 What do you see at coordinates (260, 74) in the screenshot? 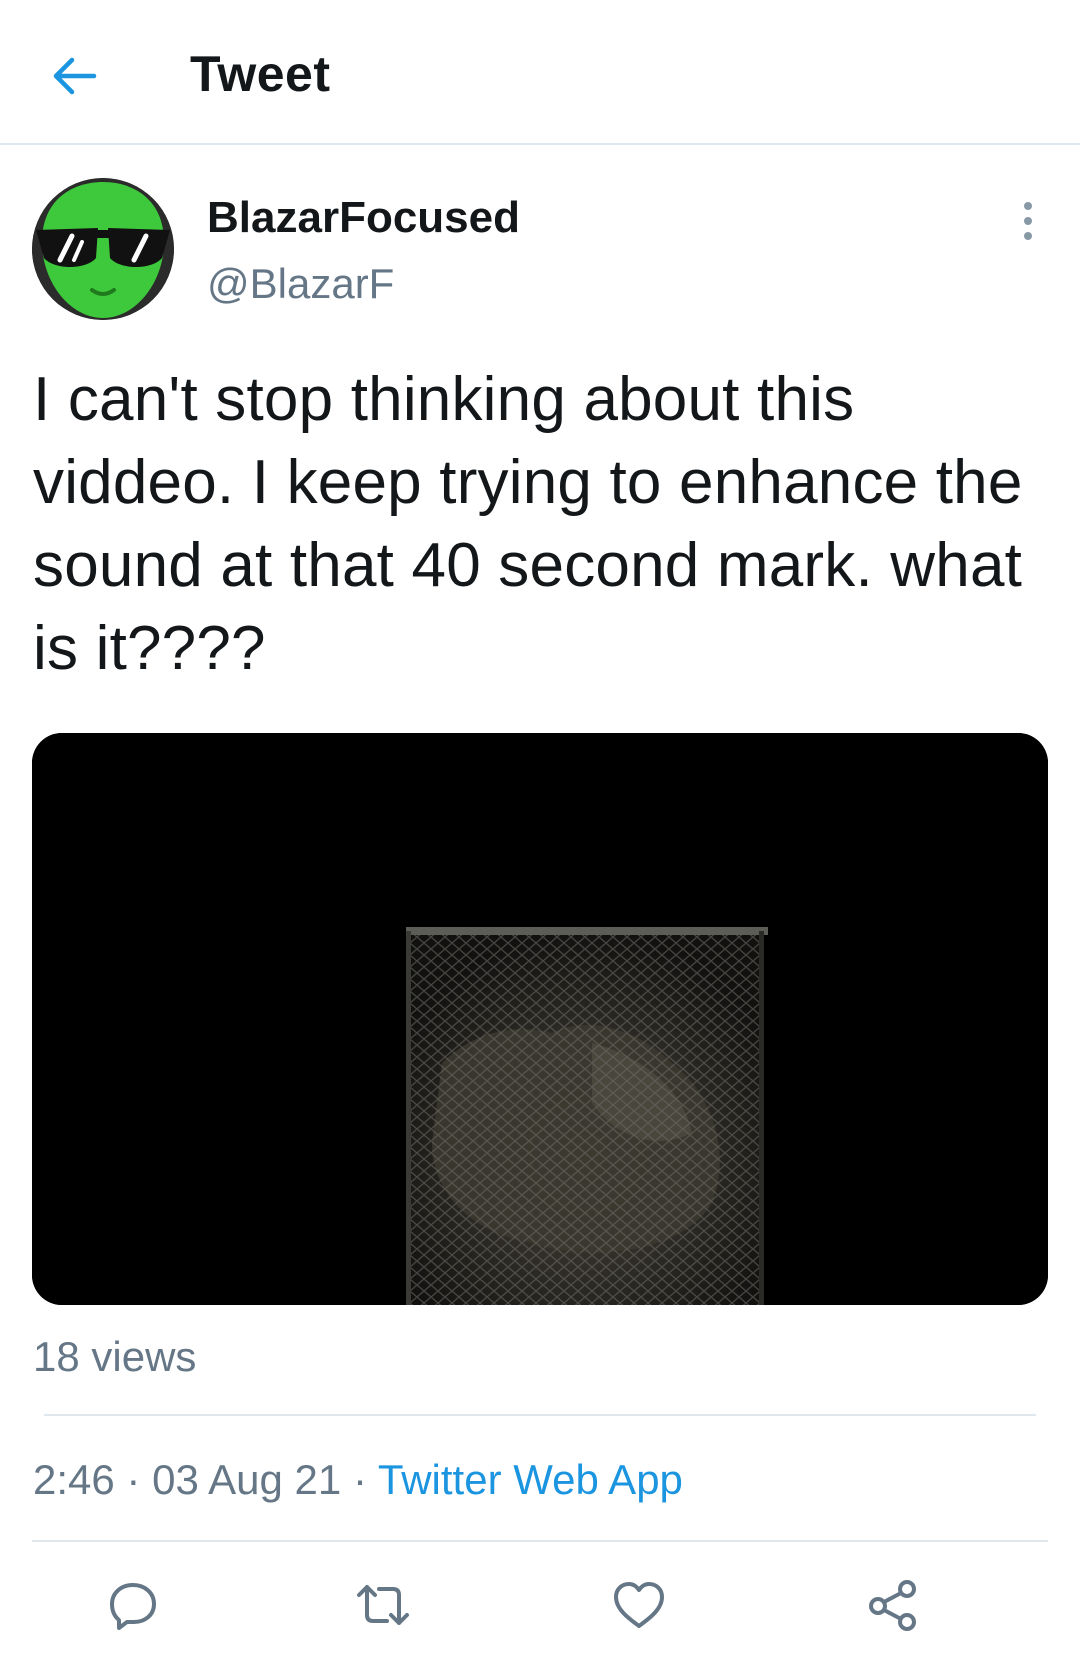
I see `page-title: Tweet` at bounding box center [260, 74].